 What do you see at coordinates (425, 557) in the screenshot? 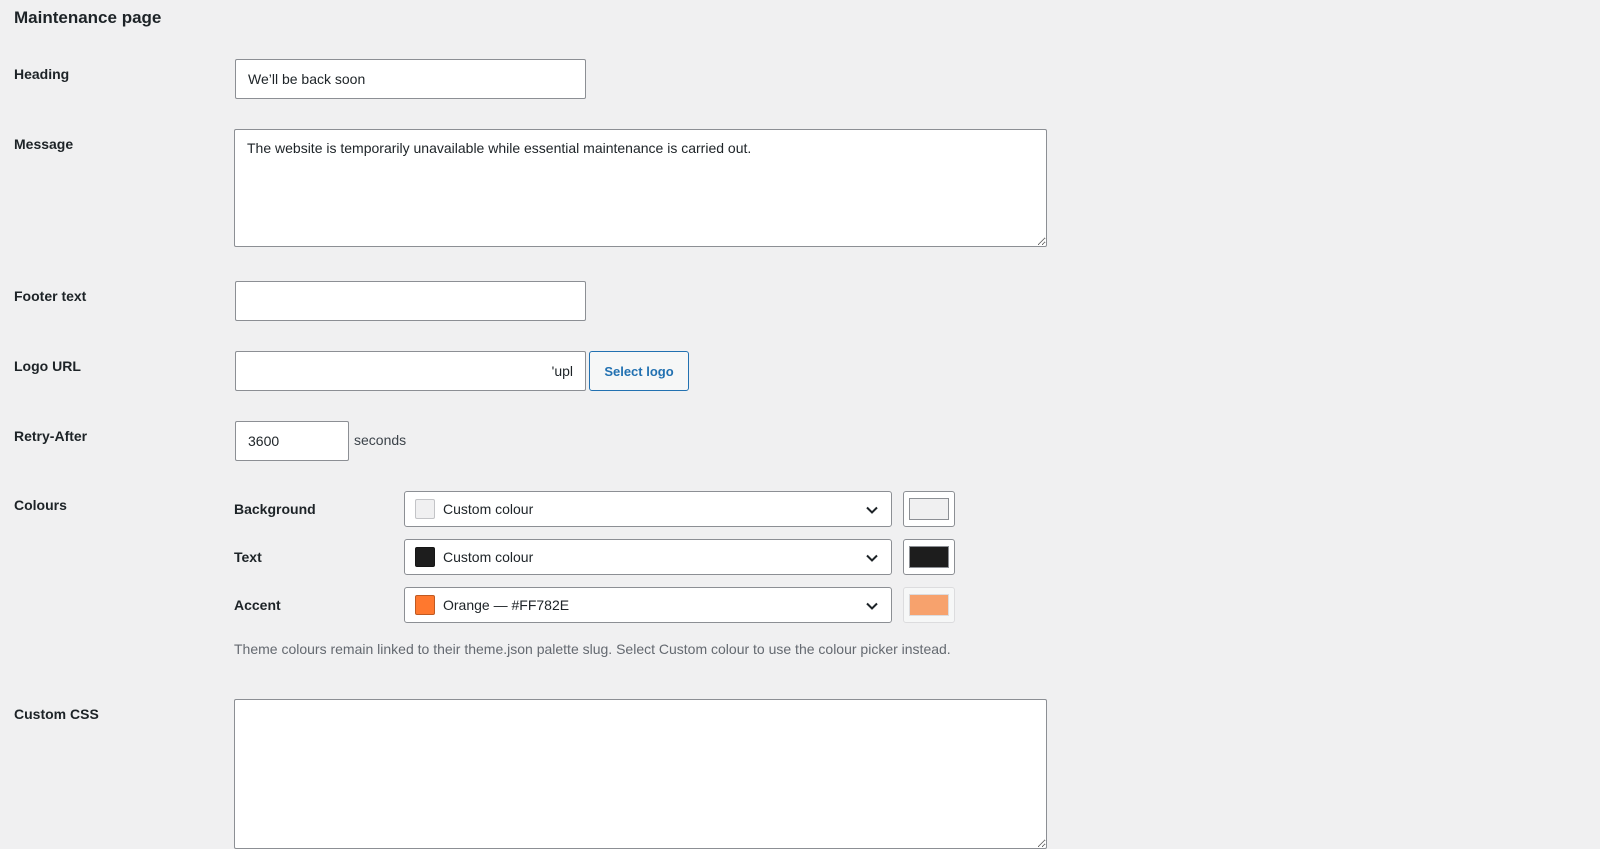
I see `text-colour-swatch` at bounding box center [425, 557].